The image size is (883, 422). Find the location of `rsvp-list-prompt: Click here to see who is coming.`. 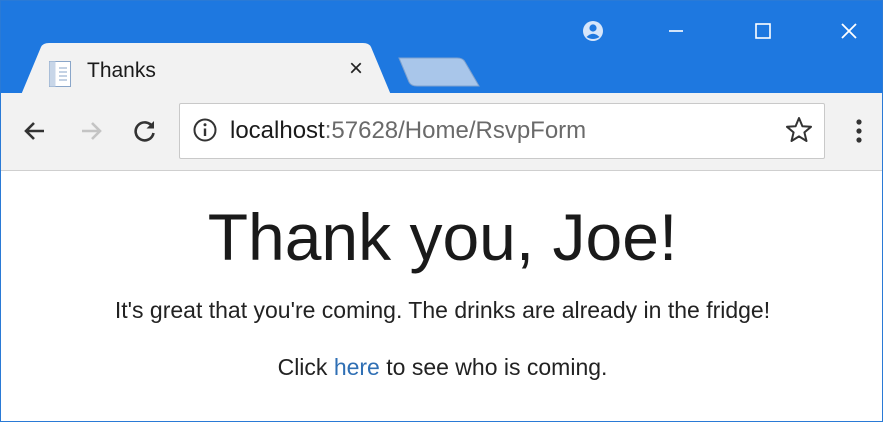

rsvp-list-prompt: Click here to see who is coming. is located at coordinates (441, 367).